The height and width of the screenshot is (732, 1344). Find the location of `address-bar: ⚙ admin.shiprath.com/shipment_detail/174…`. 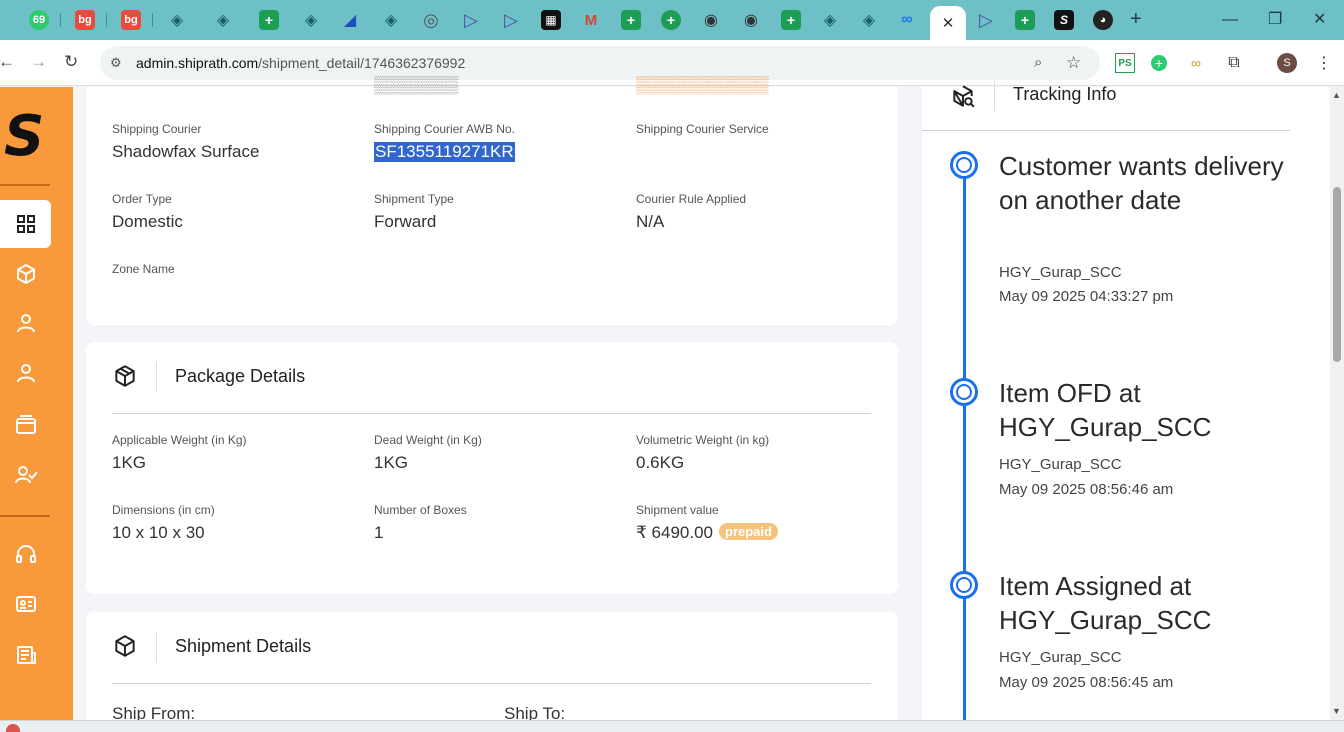

address-bar: ⚙ admin.shiprath.com/shipment_detail/174… is located at coordinates (600, 63).